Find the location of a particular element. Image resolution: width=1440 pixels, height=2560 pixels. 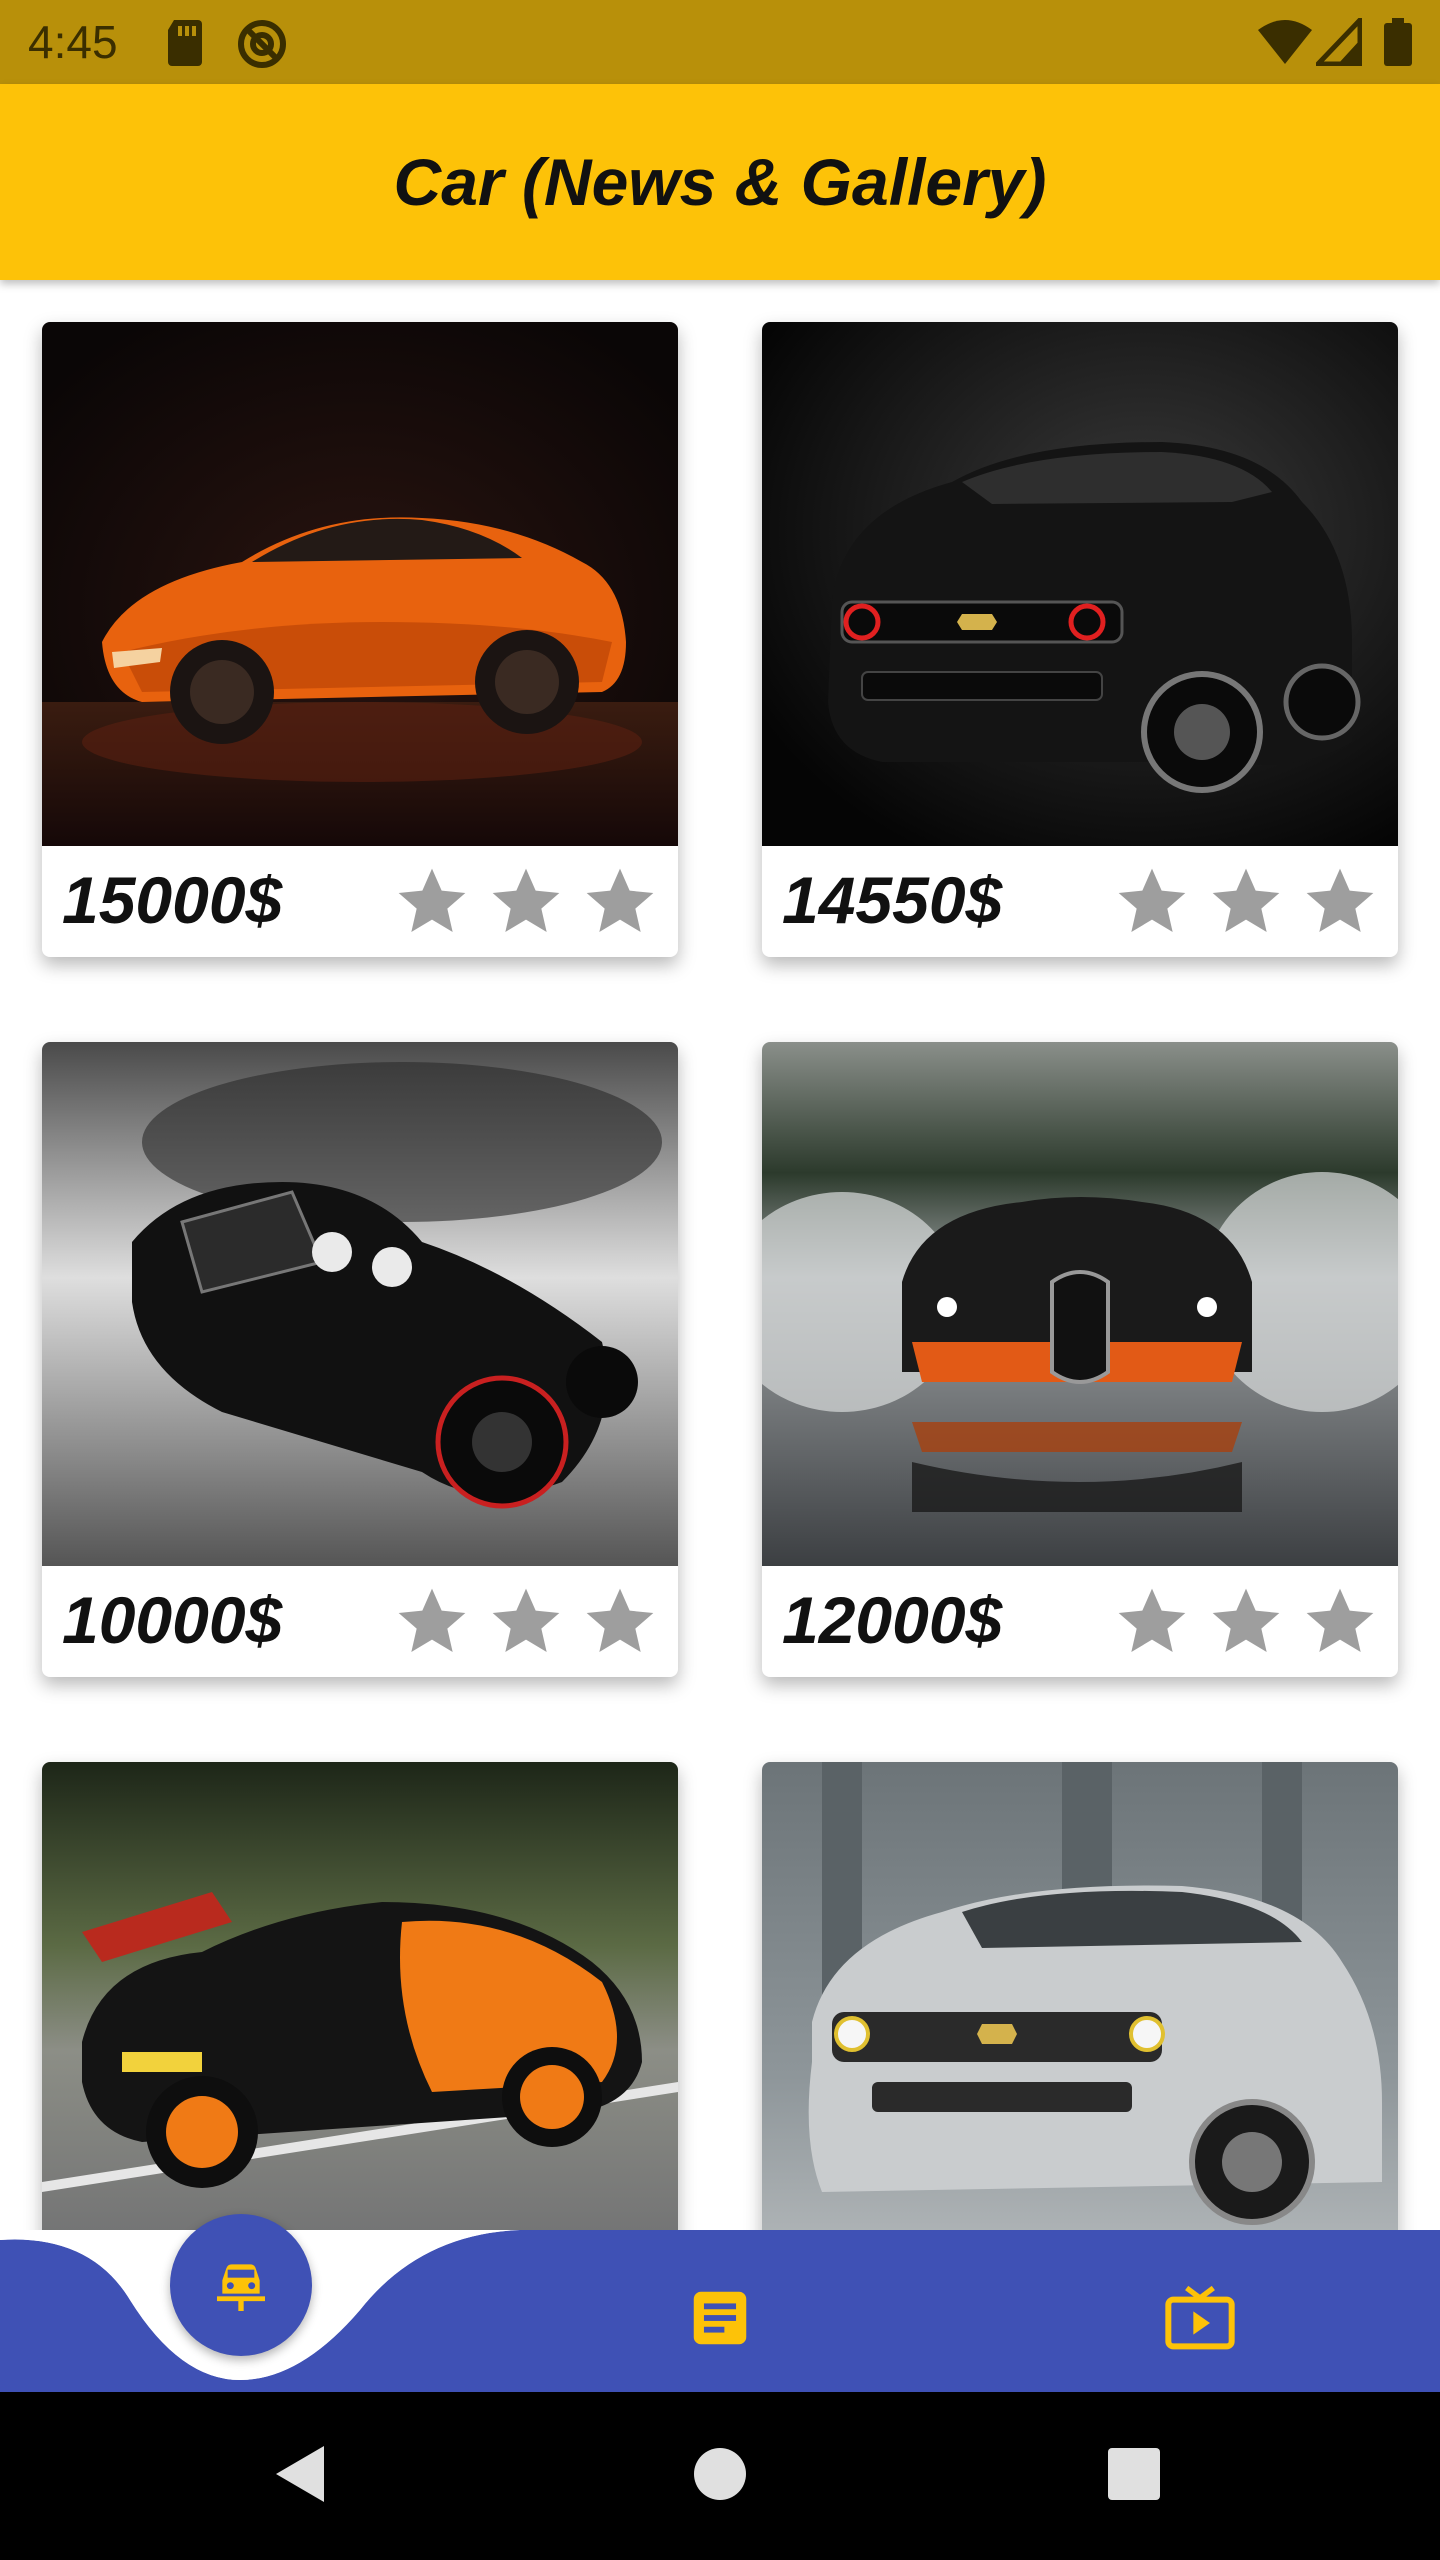

page-title: Car (News & Gallery) is located at coordinates (720, 182).